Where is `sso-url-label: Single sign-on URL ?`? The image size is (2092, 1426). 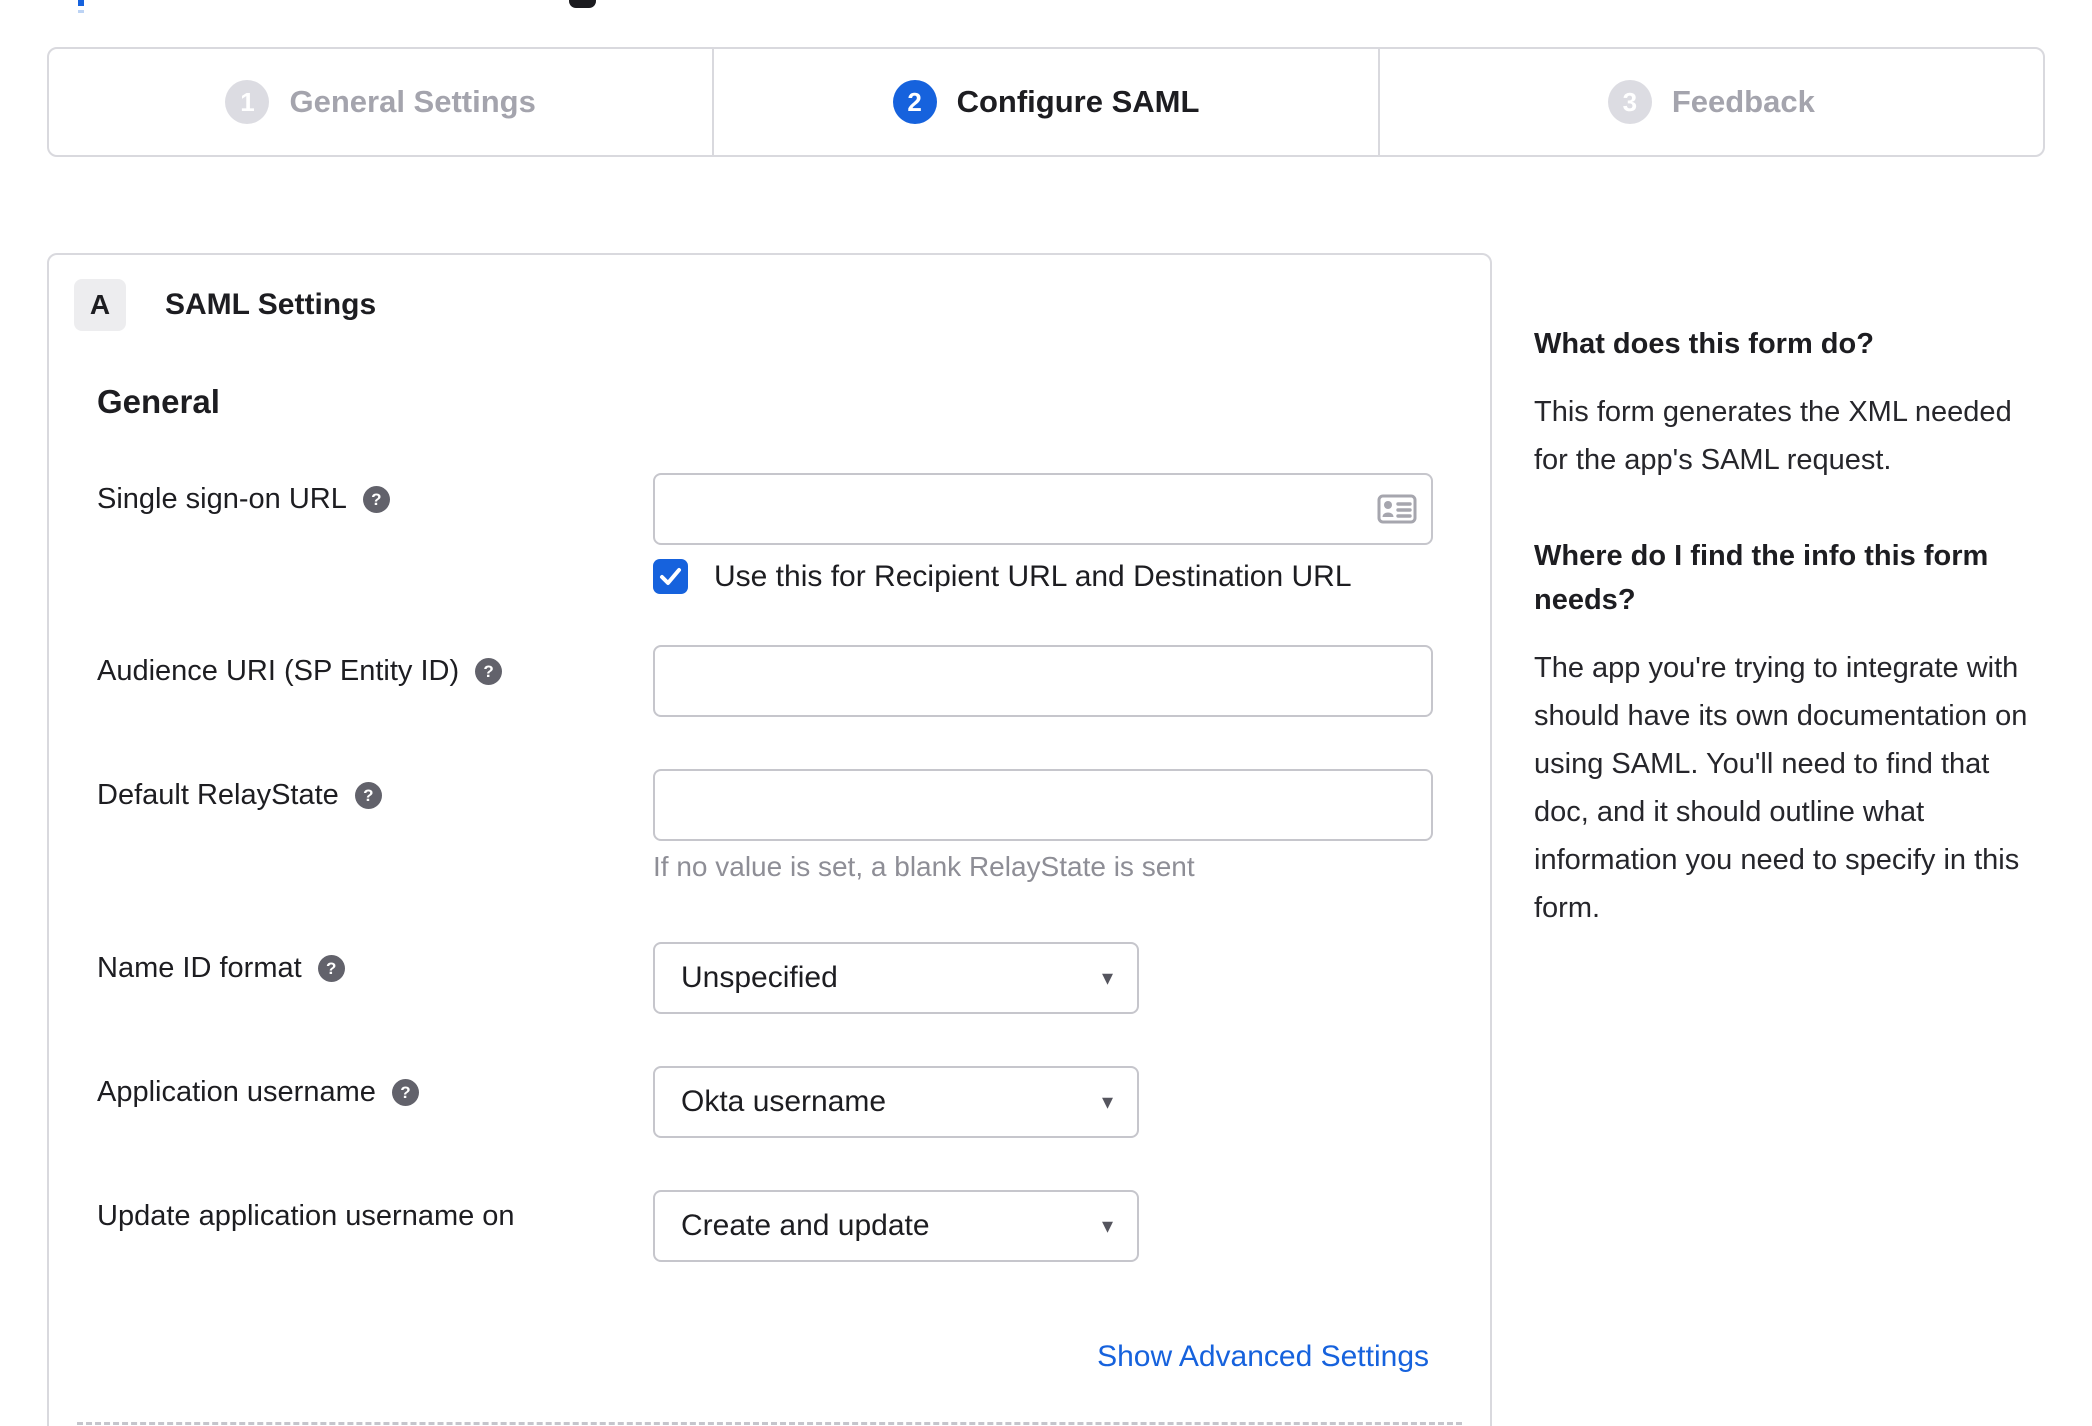 sso-url-label: Single sign-on URL ? is located at coordinates (243, 499).